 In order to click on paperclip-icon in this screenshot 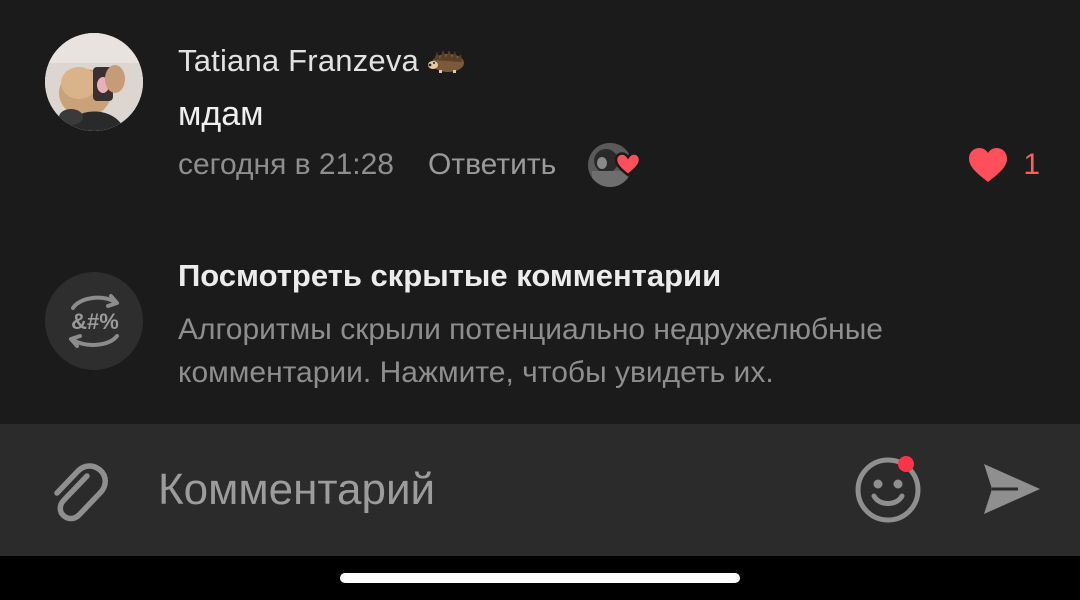, I will do `click(81, 492)`.